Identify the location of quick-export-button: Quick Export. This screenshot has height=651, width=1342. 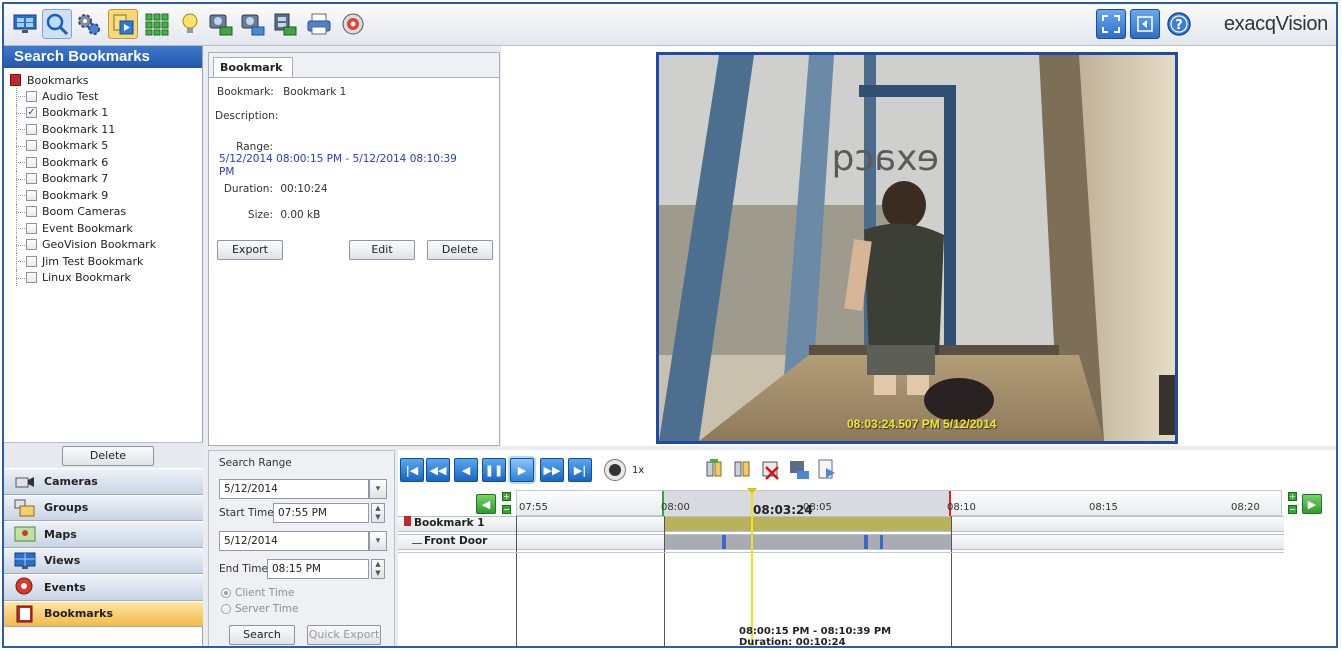
(344, 635).